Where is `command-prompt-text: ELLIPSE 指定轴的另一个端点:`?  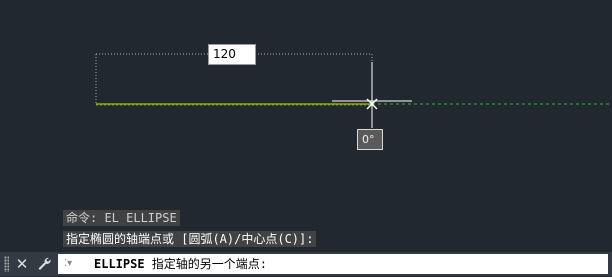
command-prompt-text: ELLIPSE 指定轴的另一个端点: is located at coordinates (180, 264).